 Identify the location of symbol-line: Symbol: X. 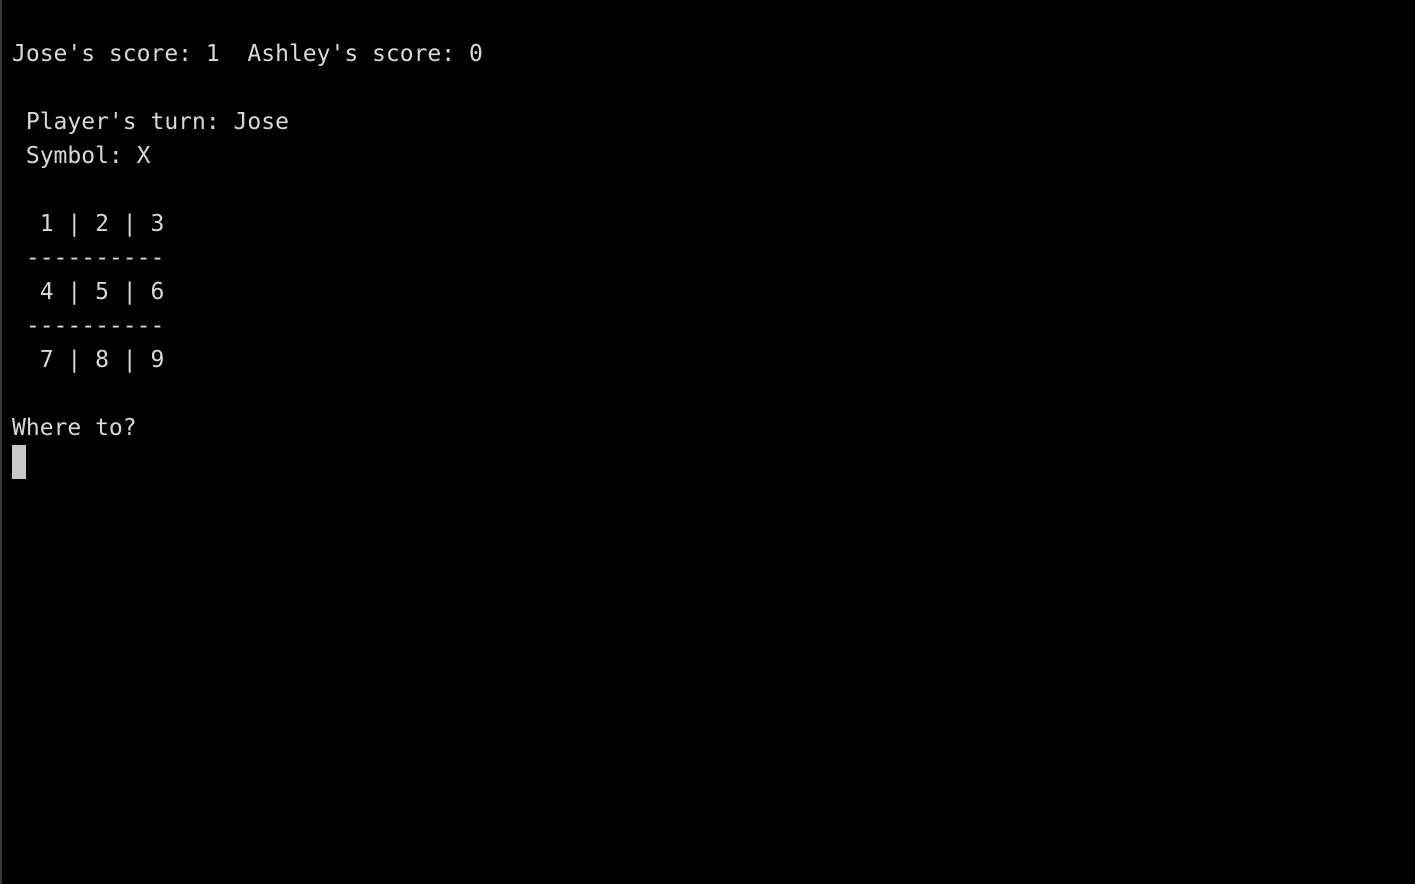
(81, 156).